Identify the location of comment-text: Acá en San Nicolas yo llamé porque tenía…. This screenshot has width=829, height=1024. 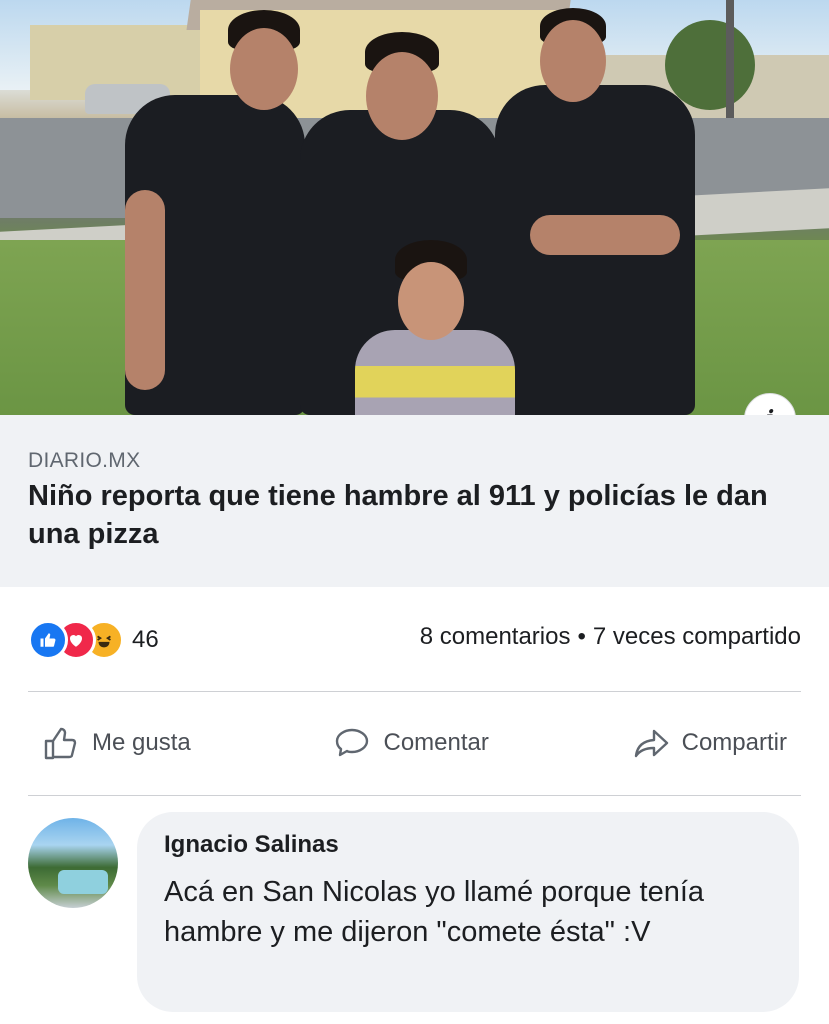
(434, 912).